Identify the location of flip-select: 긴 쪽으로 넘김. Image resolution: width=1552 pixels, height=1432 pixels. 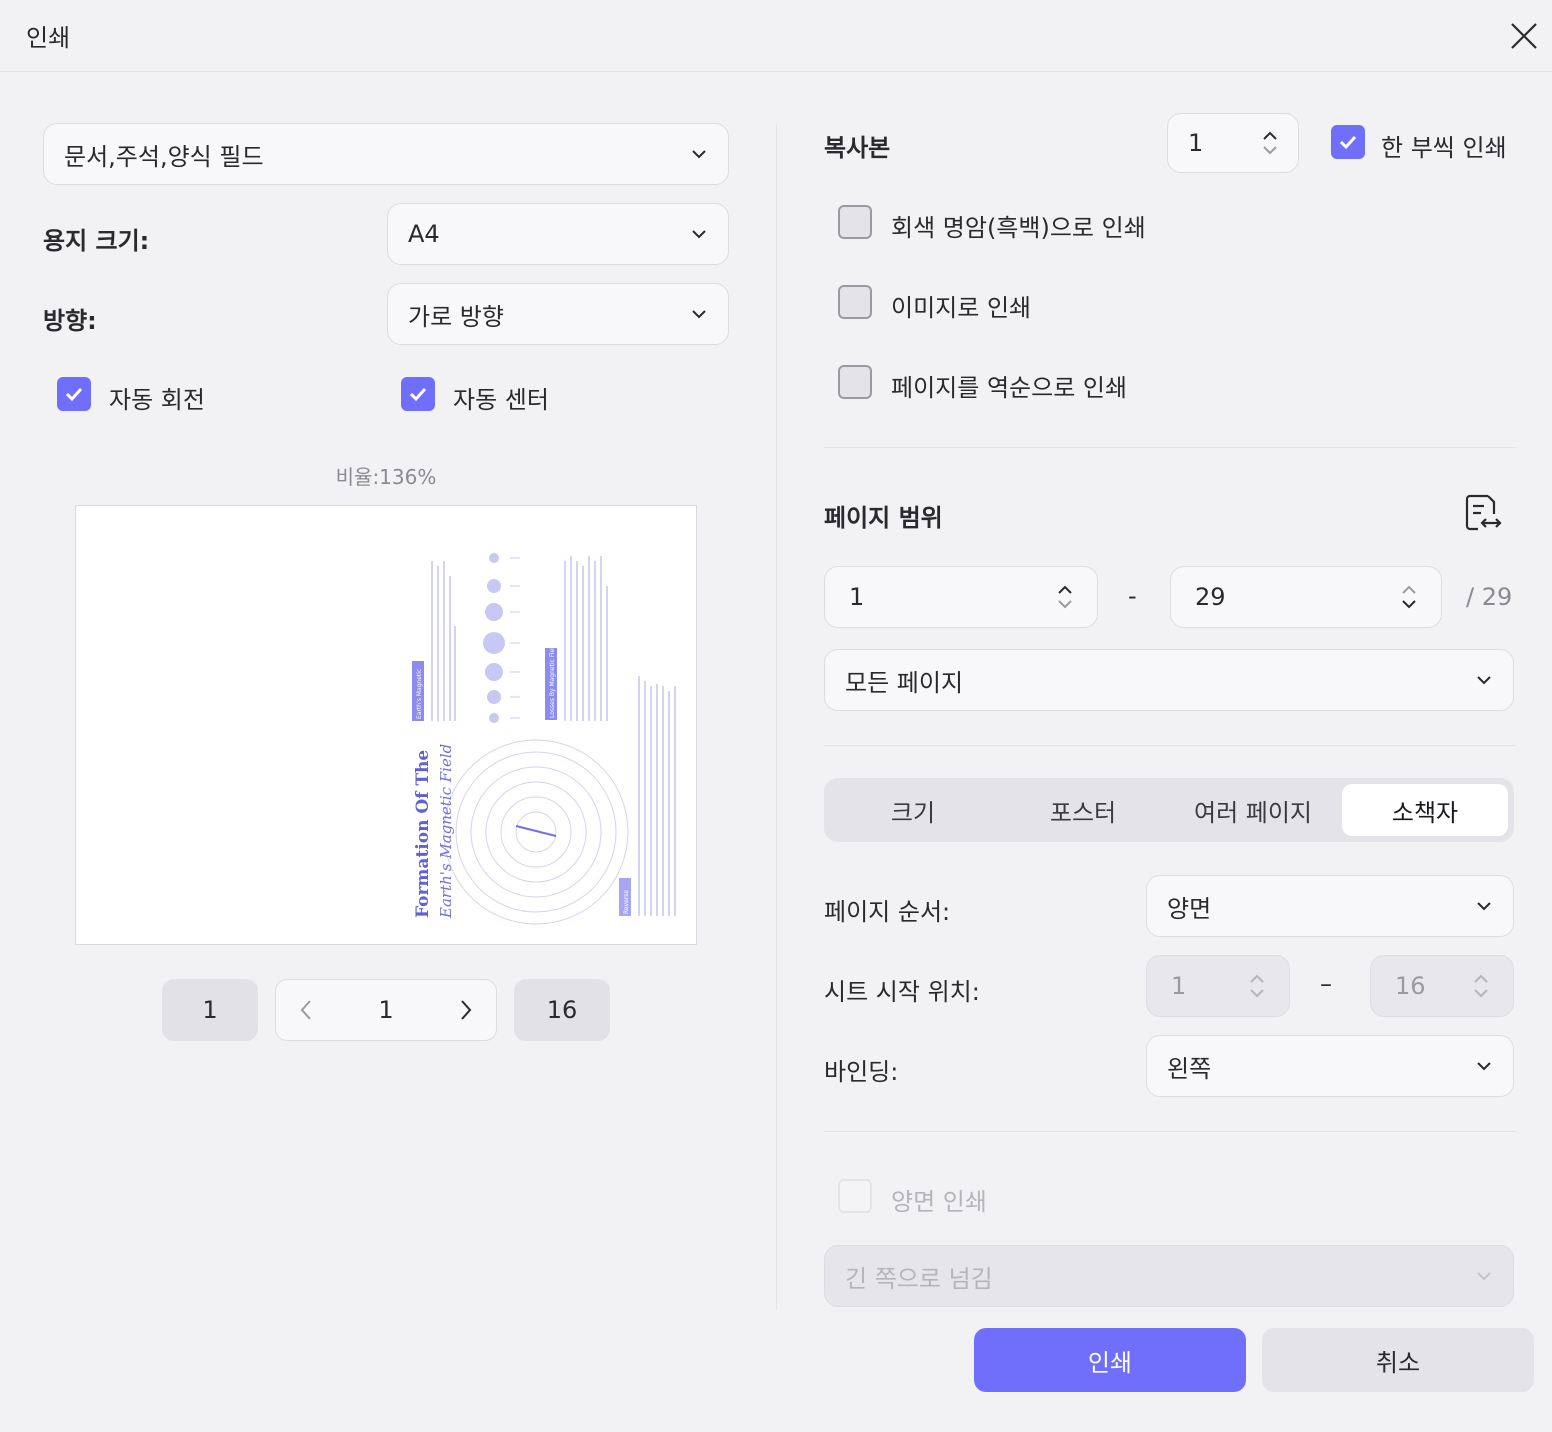
(1169, 1276).